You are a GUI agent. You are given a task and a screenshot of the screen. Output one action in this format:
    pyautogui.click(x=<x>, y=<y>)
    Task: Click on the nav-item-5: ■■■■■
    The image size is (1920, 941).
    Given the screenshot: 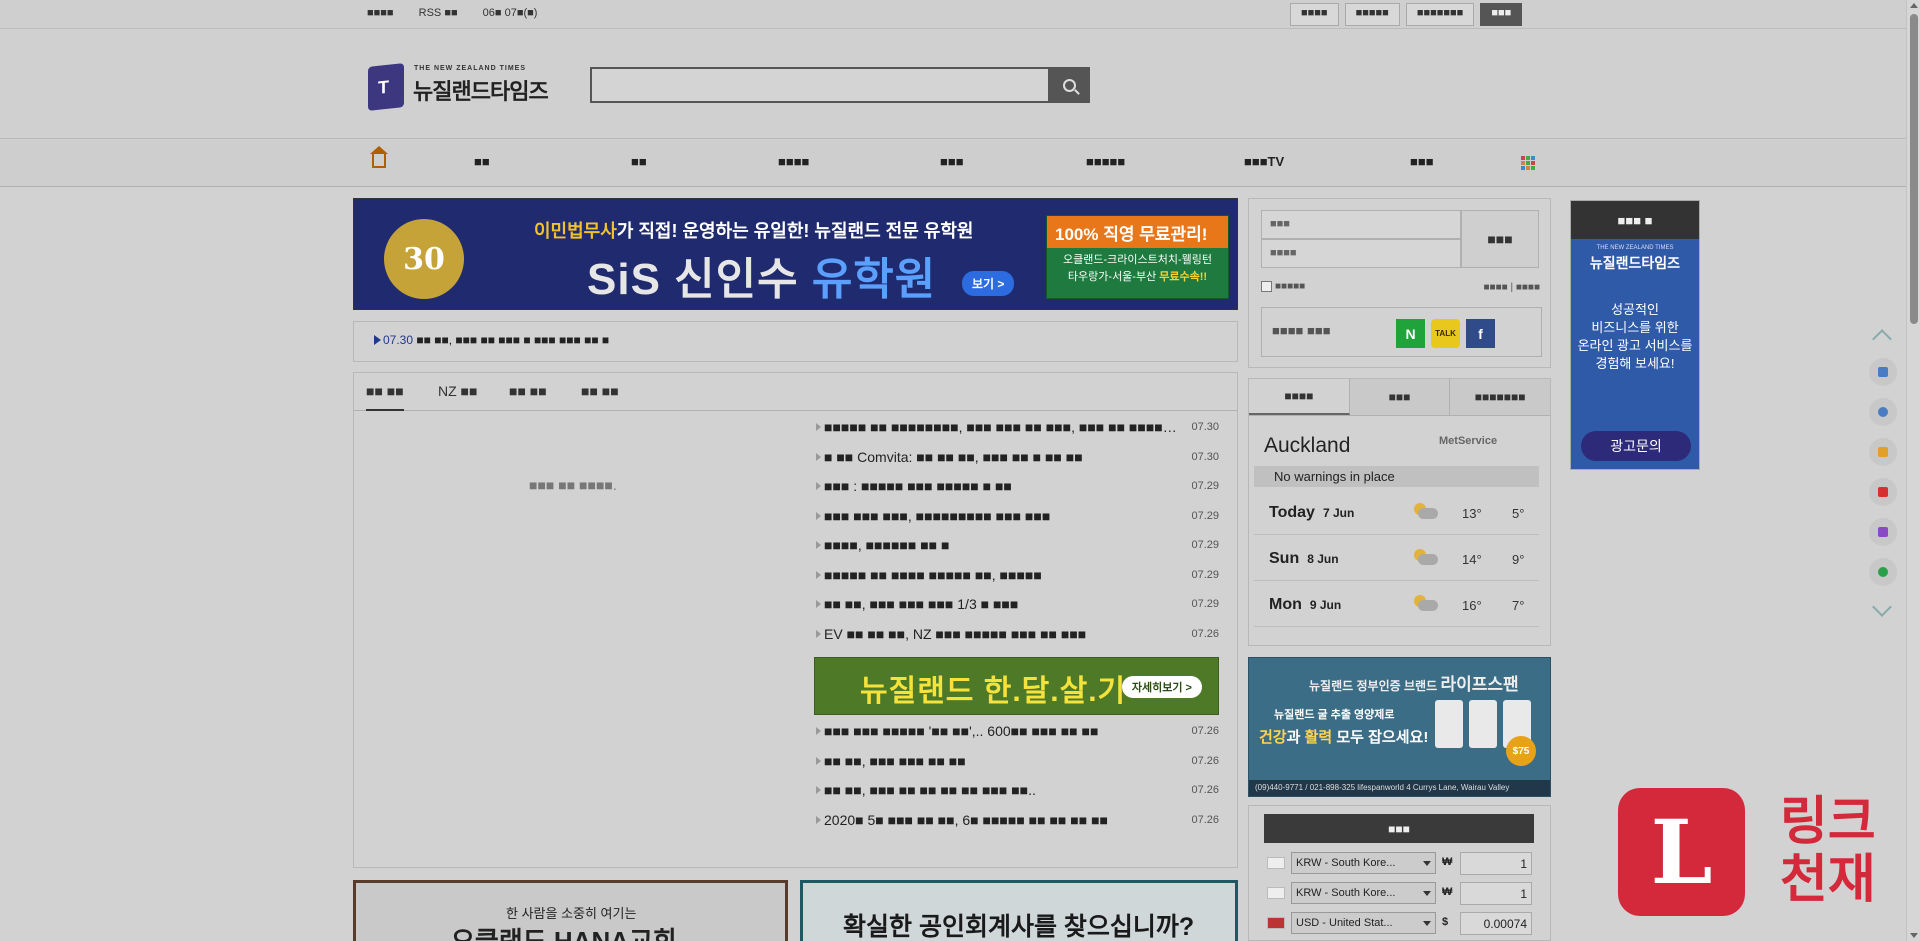 What is the action you would take?
    pyautogui.click(x=1105, y=161)
    